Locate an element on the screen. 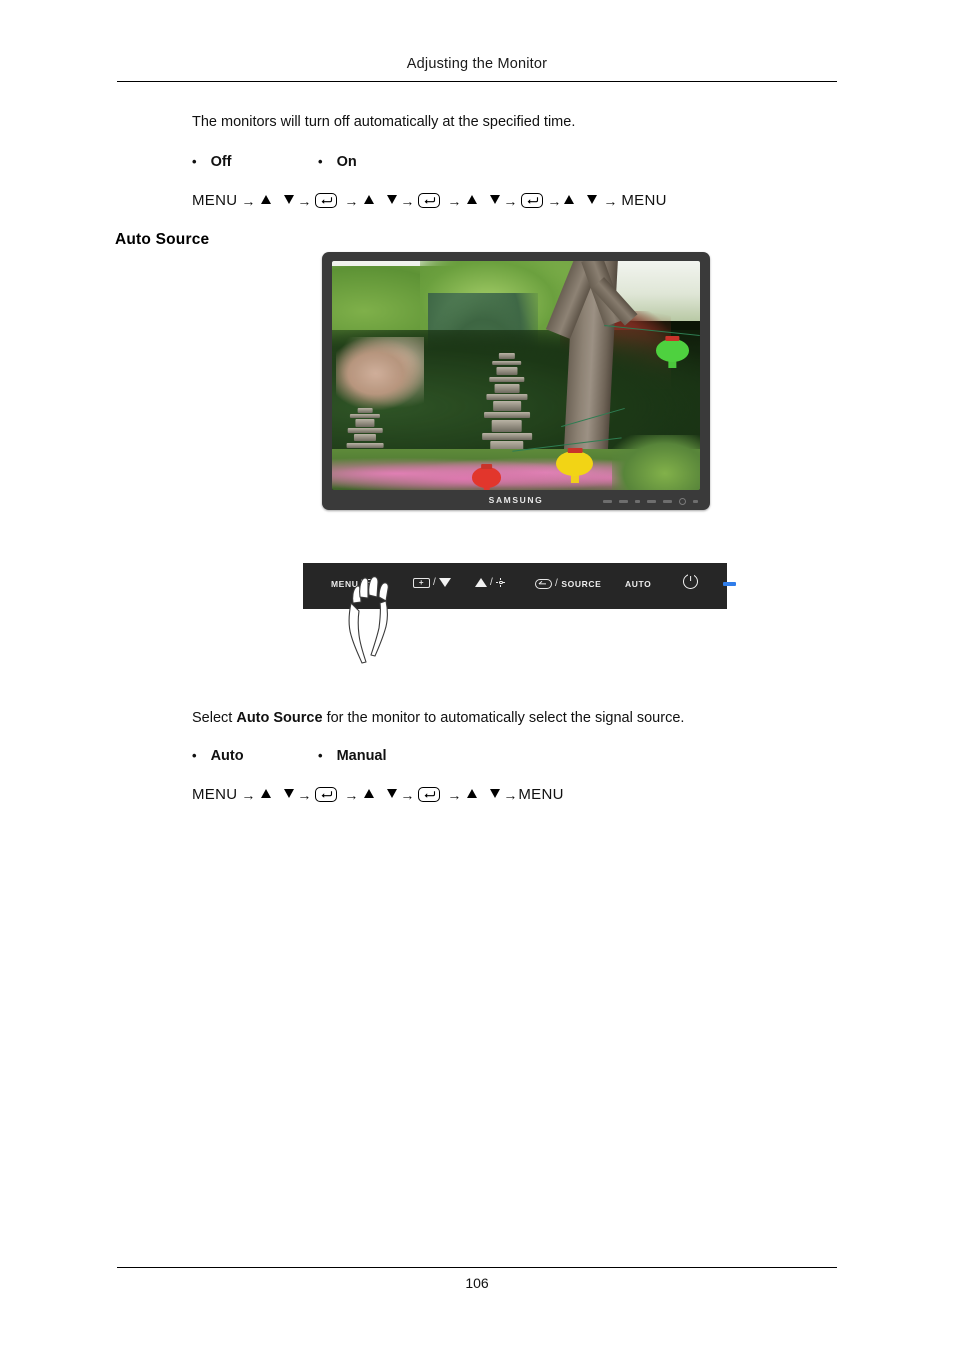 This screenshot has height=1350, width=954. screen-lantern-green is located at coordinates (672, 350).